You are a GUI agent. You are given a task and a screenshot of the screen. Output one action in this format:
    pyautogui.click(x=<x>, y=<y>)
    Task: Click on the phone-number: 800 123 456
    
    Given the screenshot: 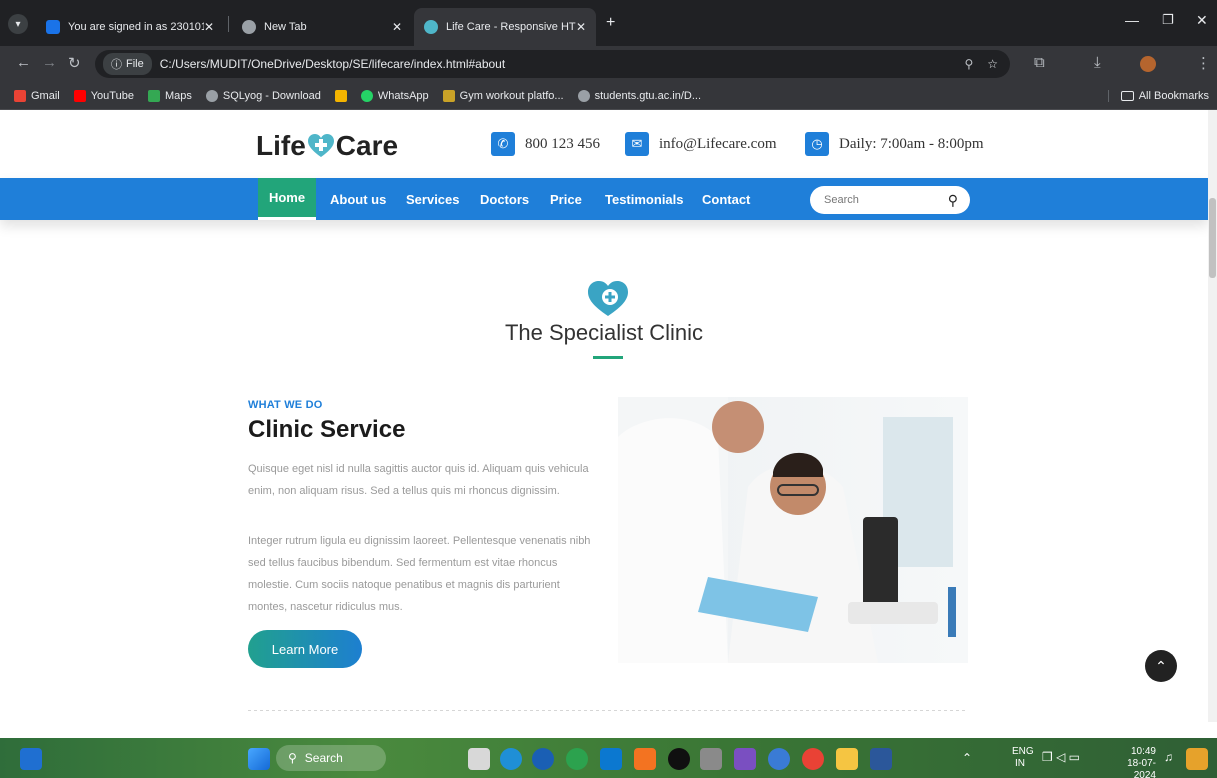 What is the action you would take?
    pyautogui.click(x=562, y=144)
    